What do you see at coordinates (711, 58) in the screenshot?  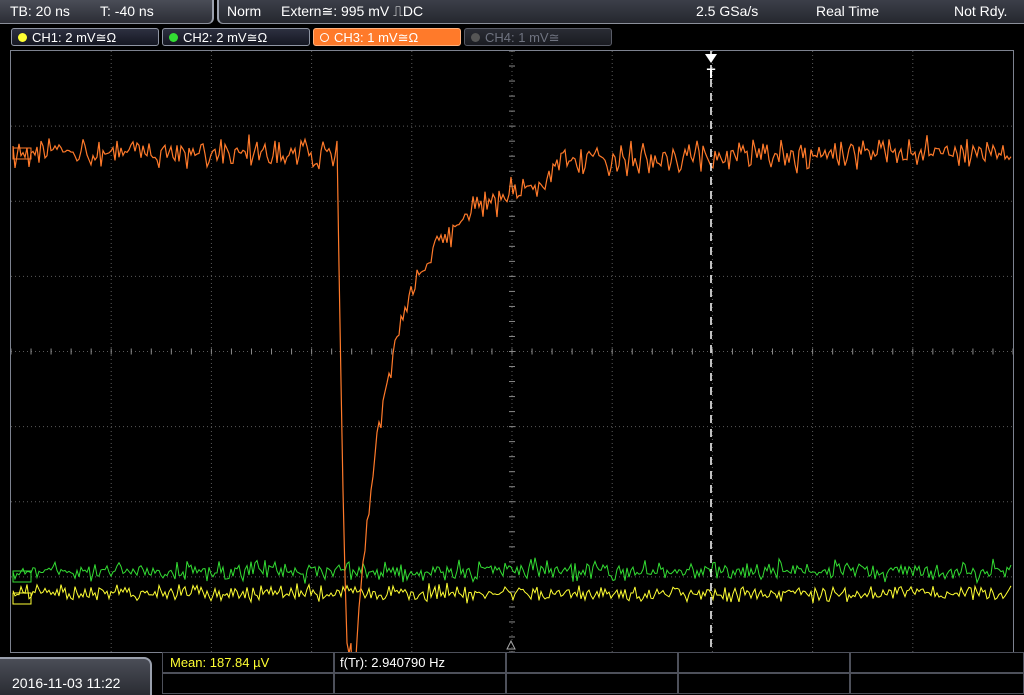 I see `trigger-arrow-icon` at bounding box center [711, 58].